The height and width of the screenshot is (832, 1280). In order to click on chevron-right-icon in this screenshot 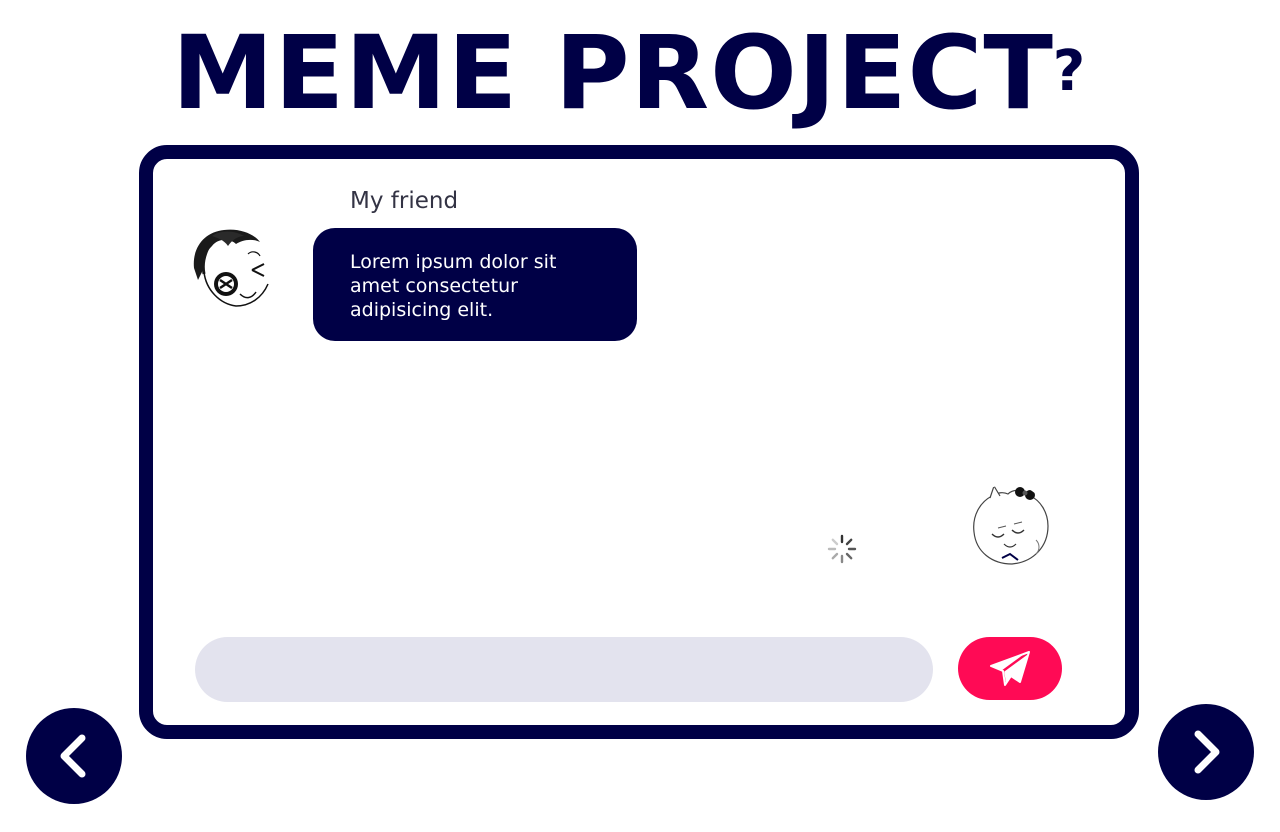, I will do `click(1207, 752)`.